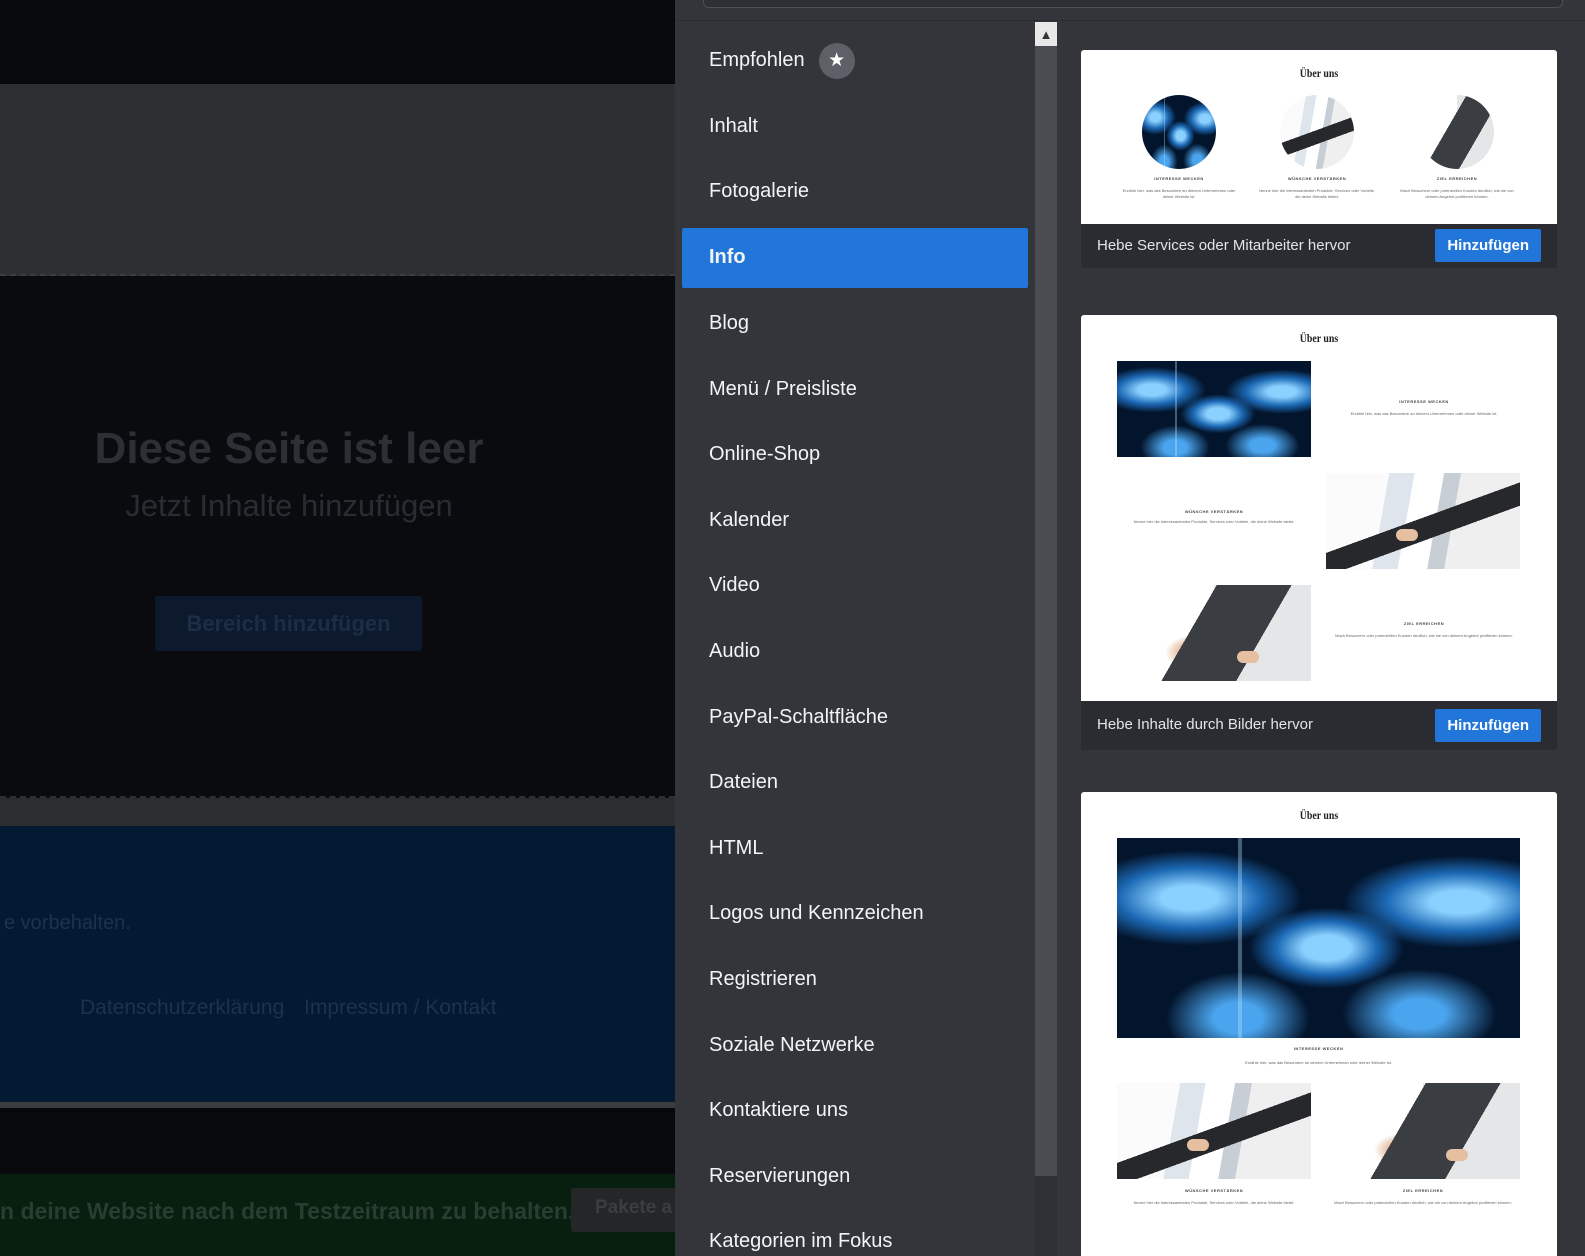  I want to click on category-label: Menü / Preisliste, so click(783, 388).